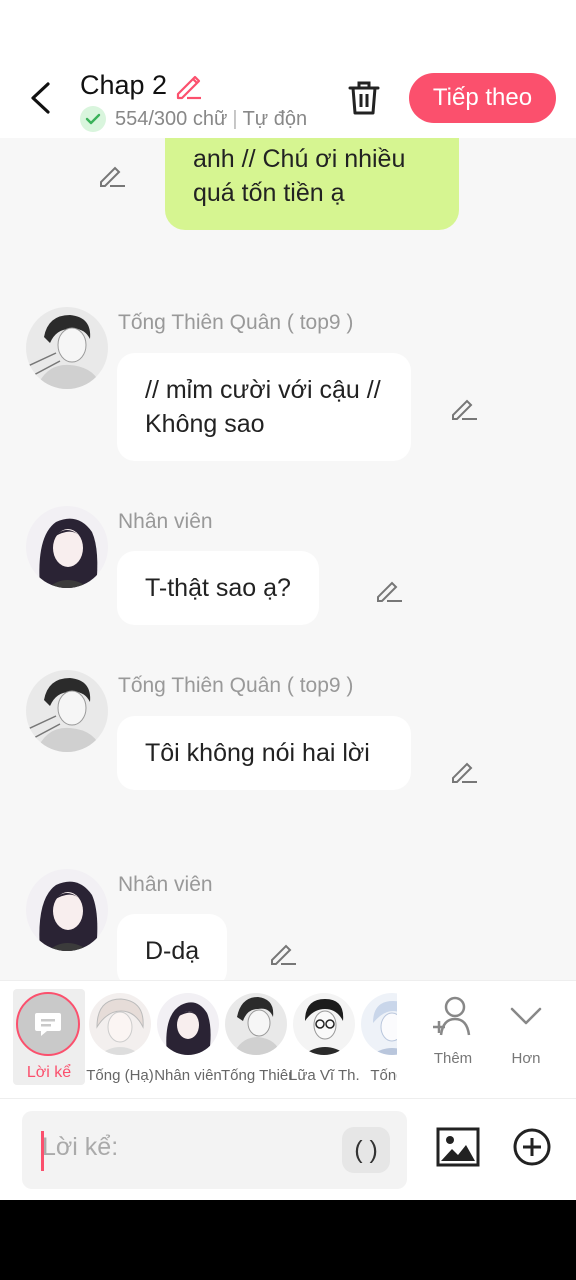 The height and width of the screenshot is (1280, 576). I want to click on white-hair-avatar-icon, so click(120, 1024).